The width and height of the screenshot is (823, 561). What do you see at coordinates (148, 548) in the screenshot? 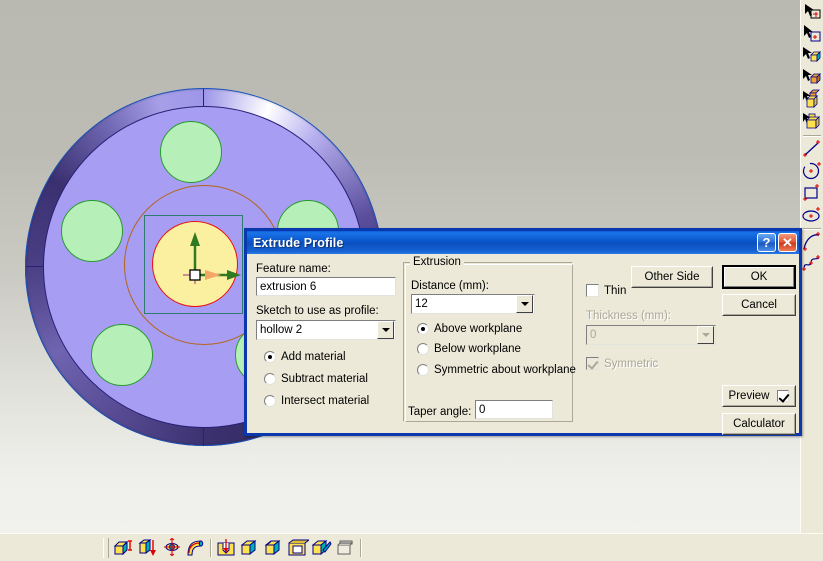
I see `revolve-profile-icon` at bounding box center [148, 548].